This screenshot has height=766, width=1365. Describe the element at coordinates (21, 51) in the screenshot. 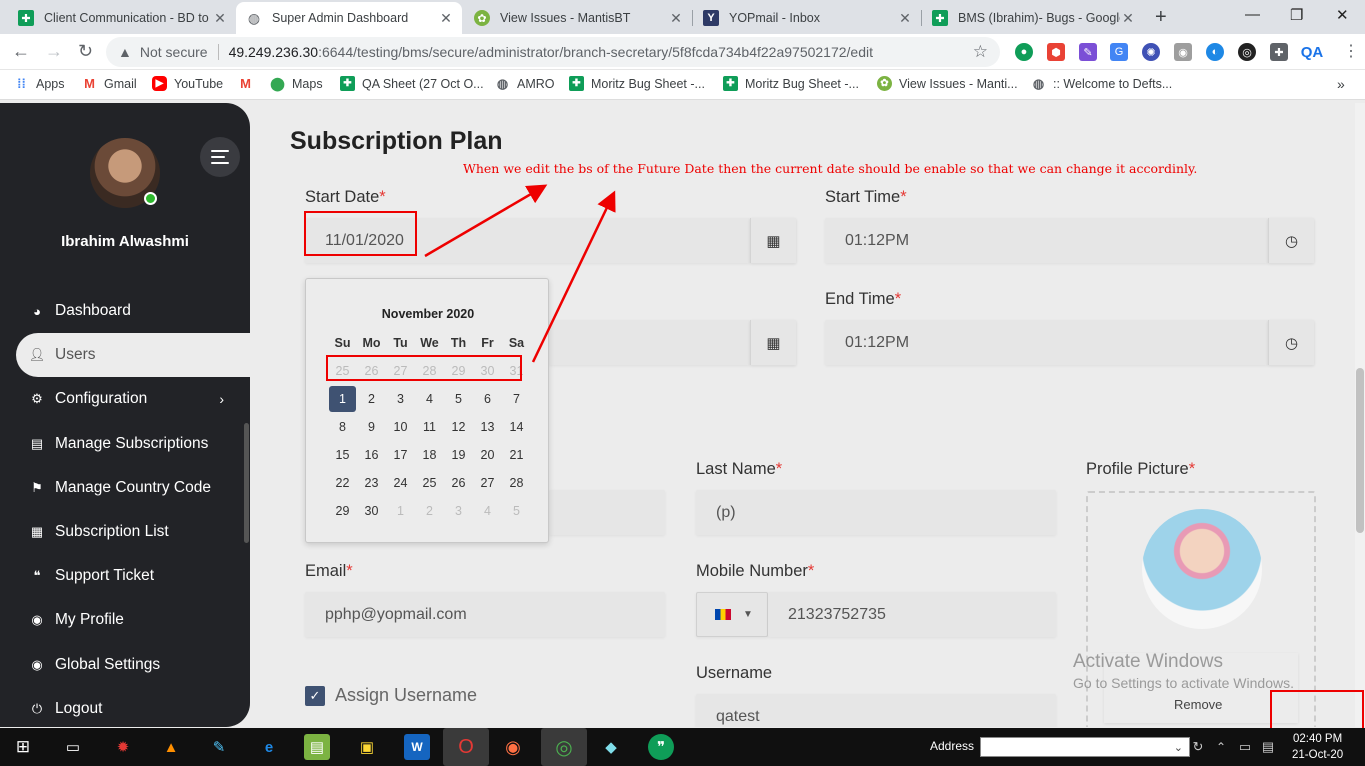

I see `back-icon: ←` at that location.